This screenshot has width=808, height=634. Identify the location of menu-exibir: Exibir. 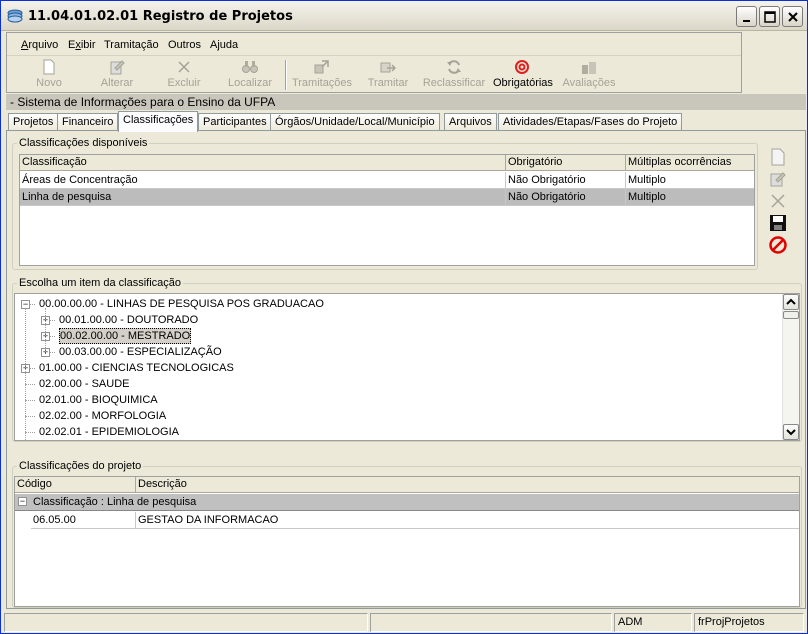
(82, 45).